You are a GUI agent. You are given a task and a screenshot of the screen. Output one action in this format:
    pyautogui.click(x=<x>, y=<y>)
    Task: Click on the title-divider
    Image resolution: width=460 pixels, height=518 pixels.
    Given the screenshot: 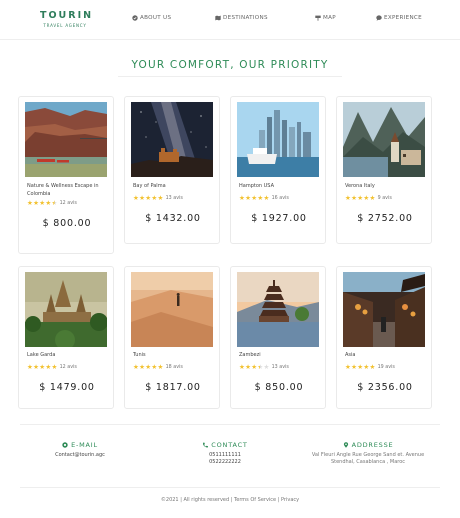 What is the action you would take?
    pyautogui.click(x=230, y=76)
    